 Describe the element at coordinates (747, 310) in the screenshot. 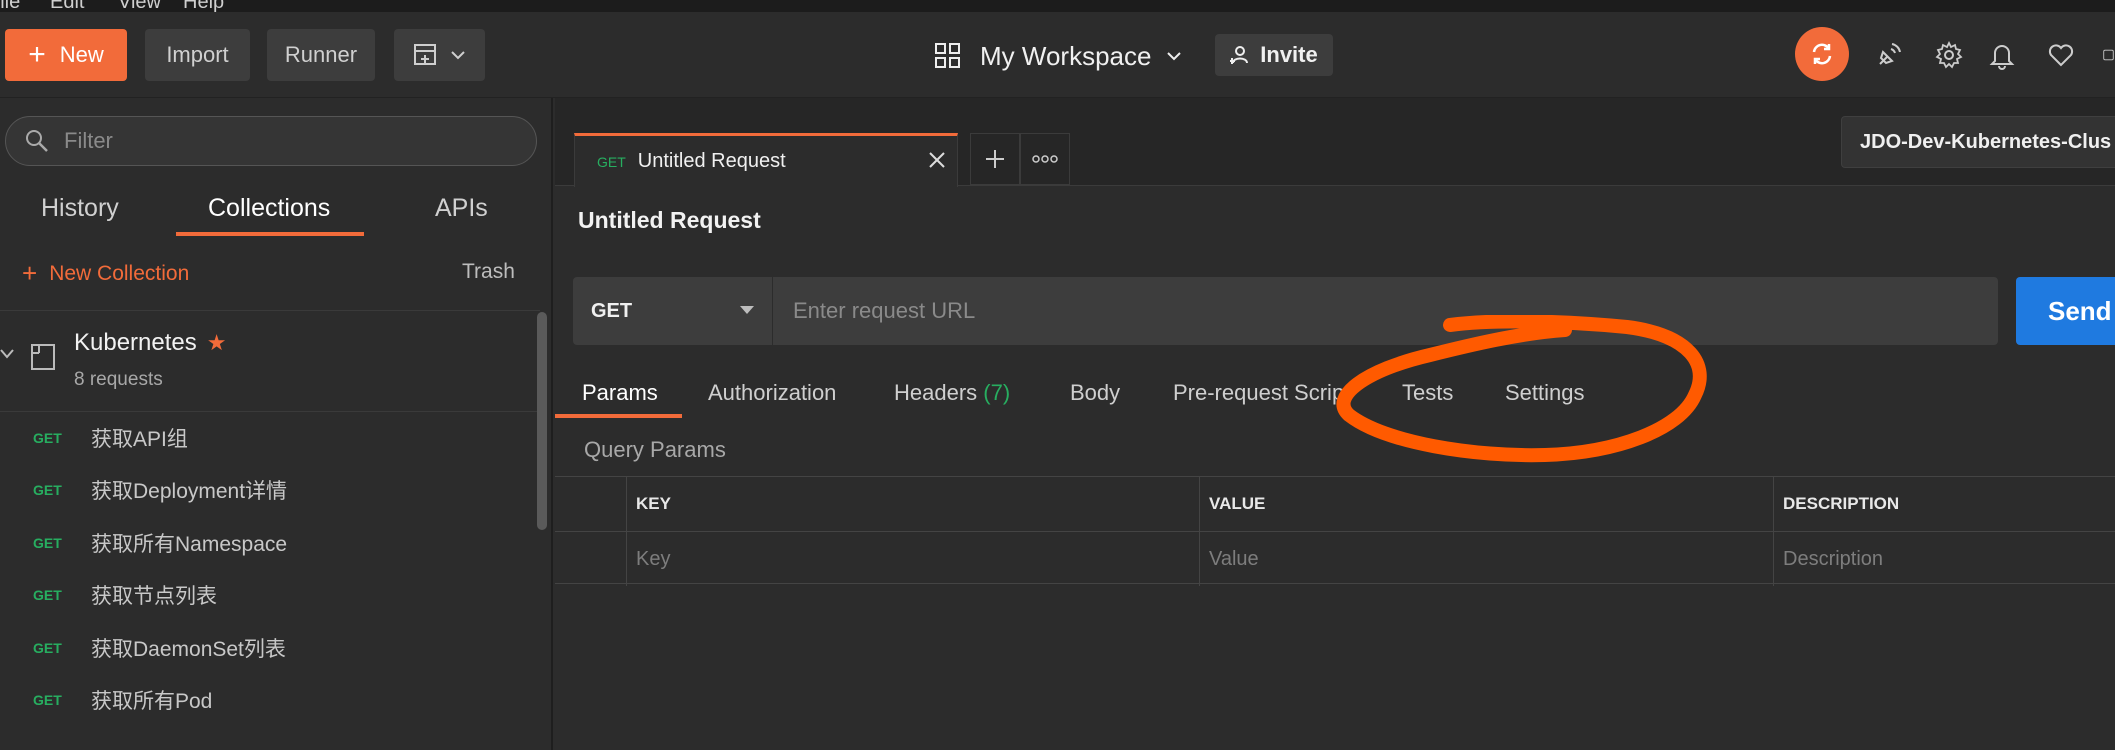

I see `caret-down-icon` at that location.